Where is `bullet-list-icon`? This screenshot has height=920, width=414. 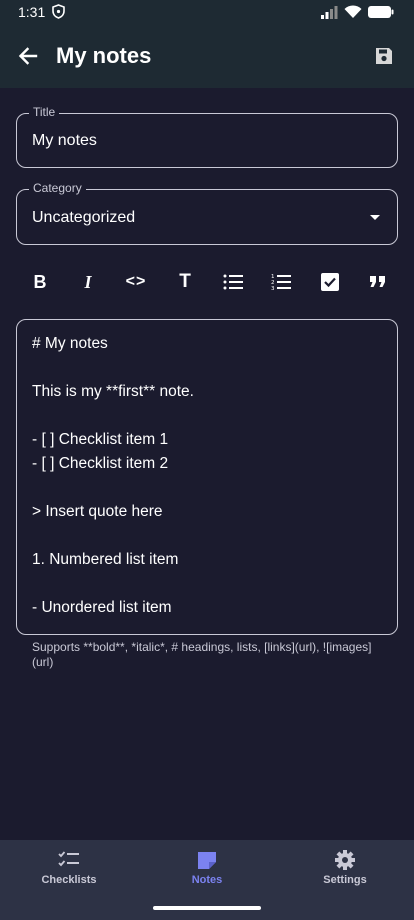 bullet-list-icon is located at coordinates (233, 282).